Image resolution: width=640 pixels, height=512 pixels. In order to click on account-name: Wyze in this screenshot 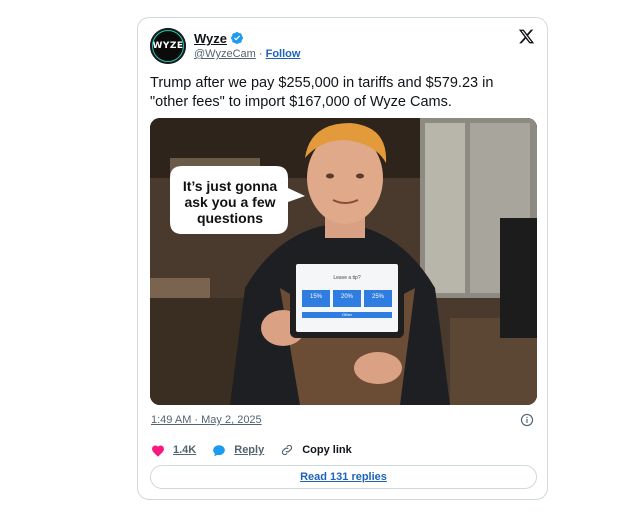, I will do `click(210, 38)`.